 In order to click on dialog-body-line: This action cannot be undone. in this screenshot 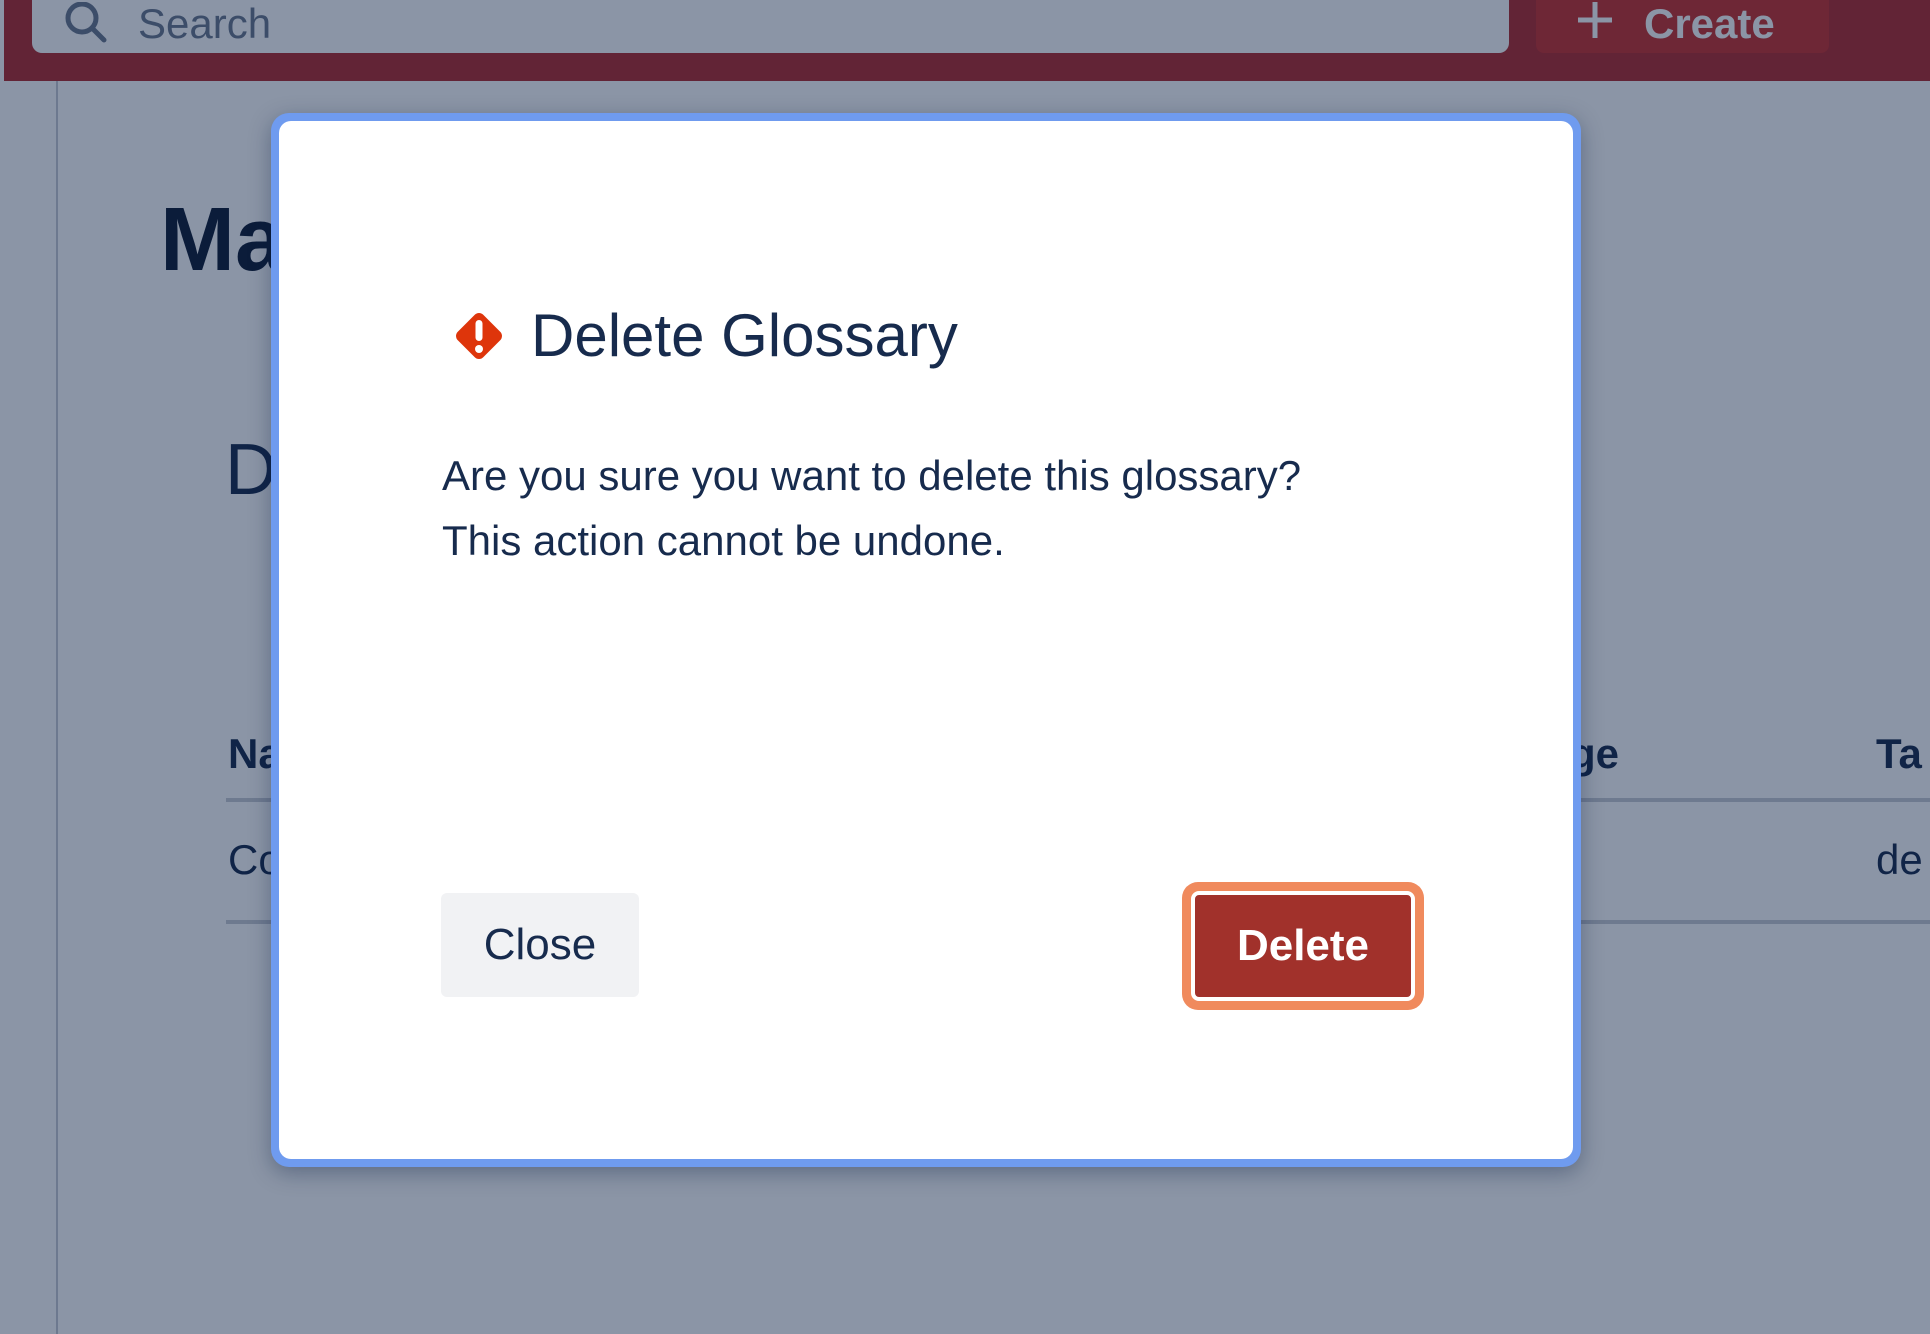, I will do `click(723, 540)`.